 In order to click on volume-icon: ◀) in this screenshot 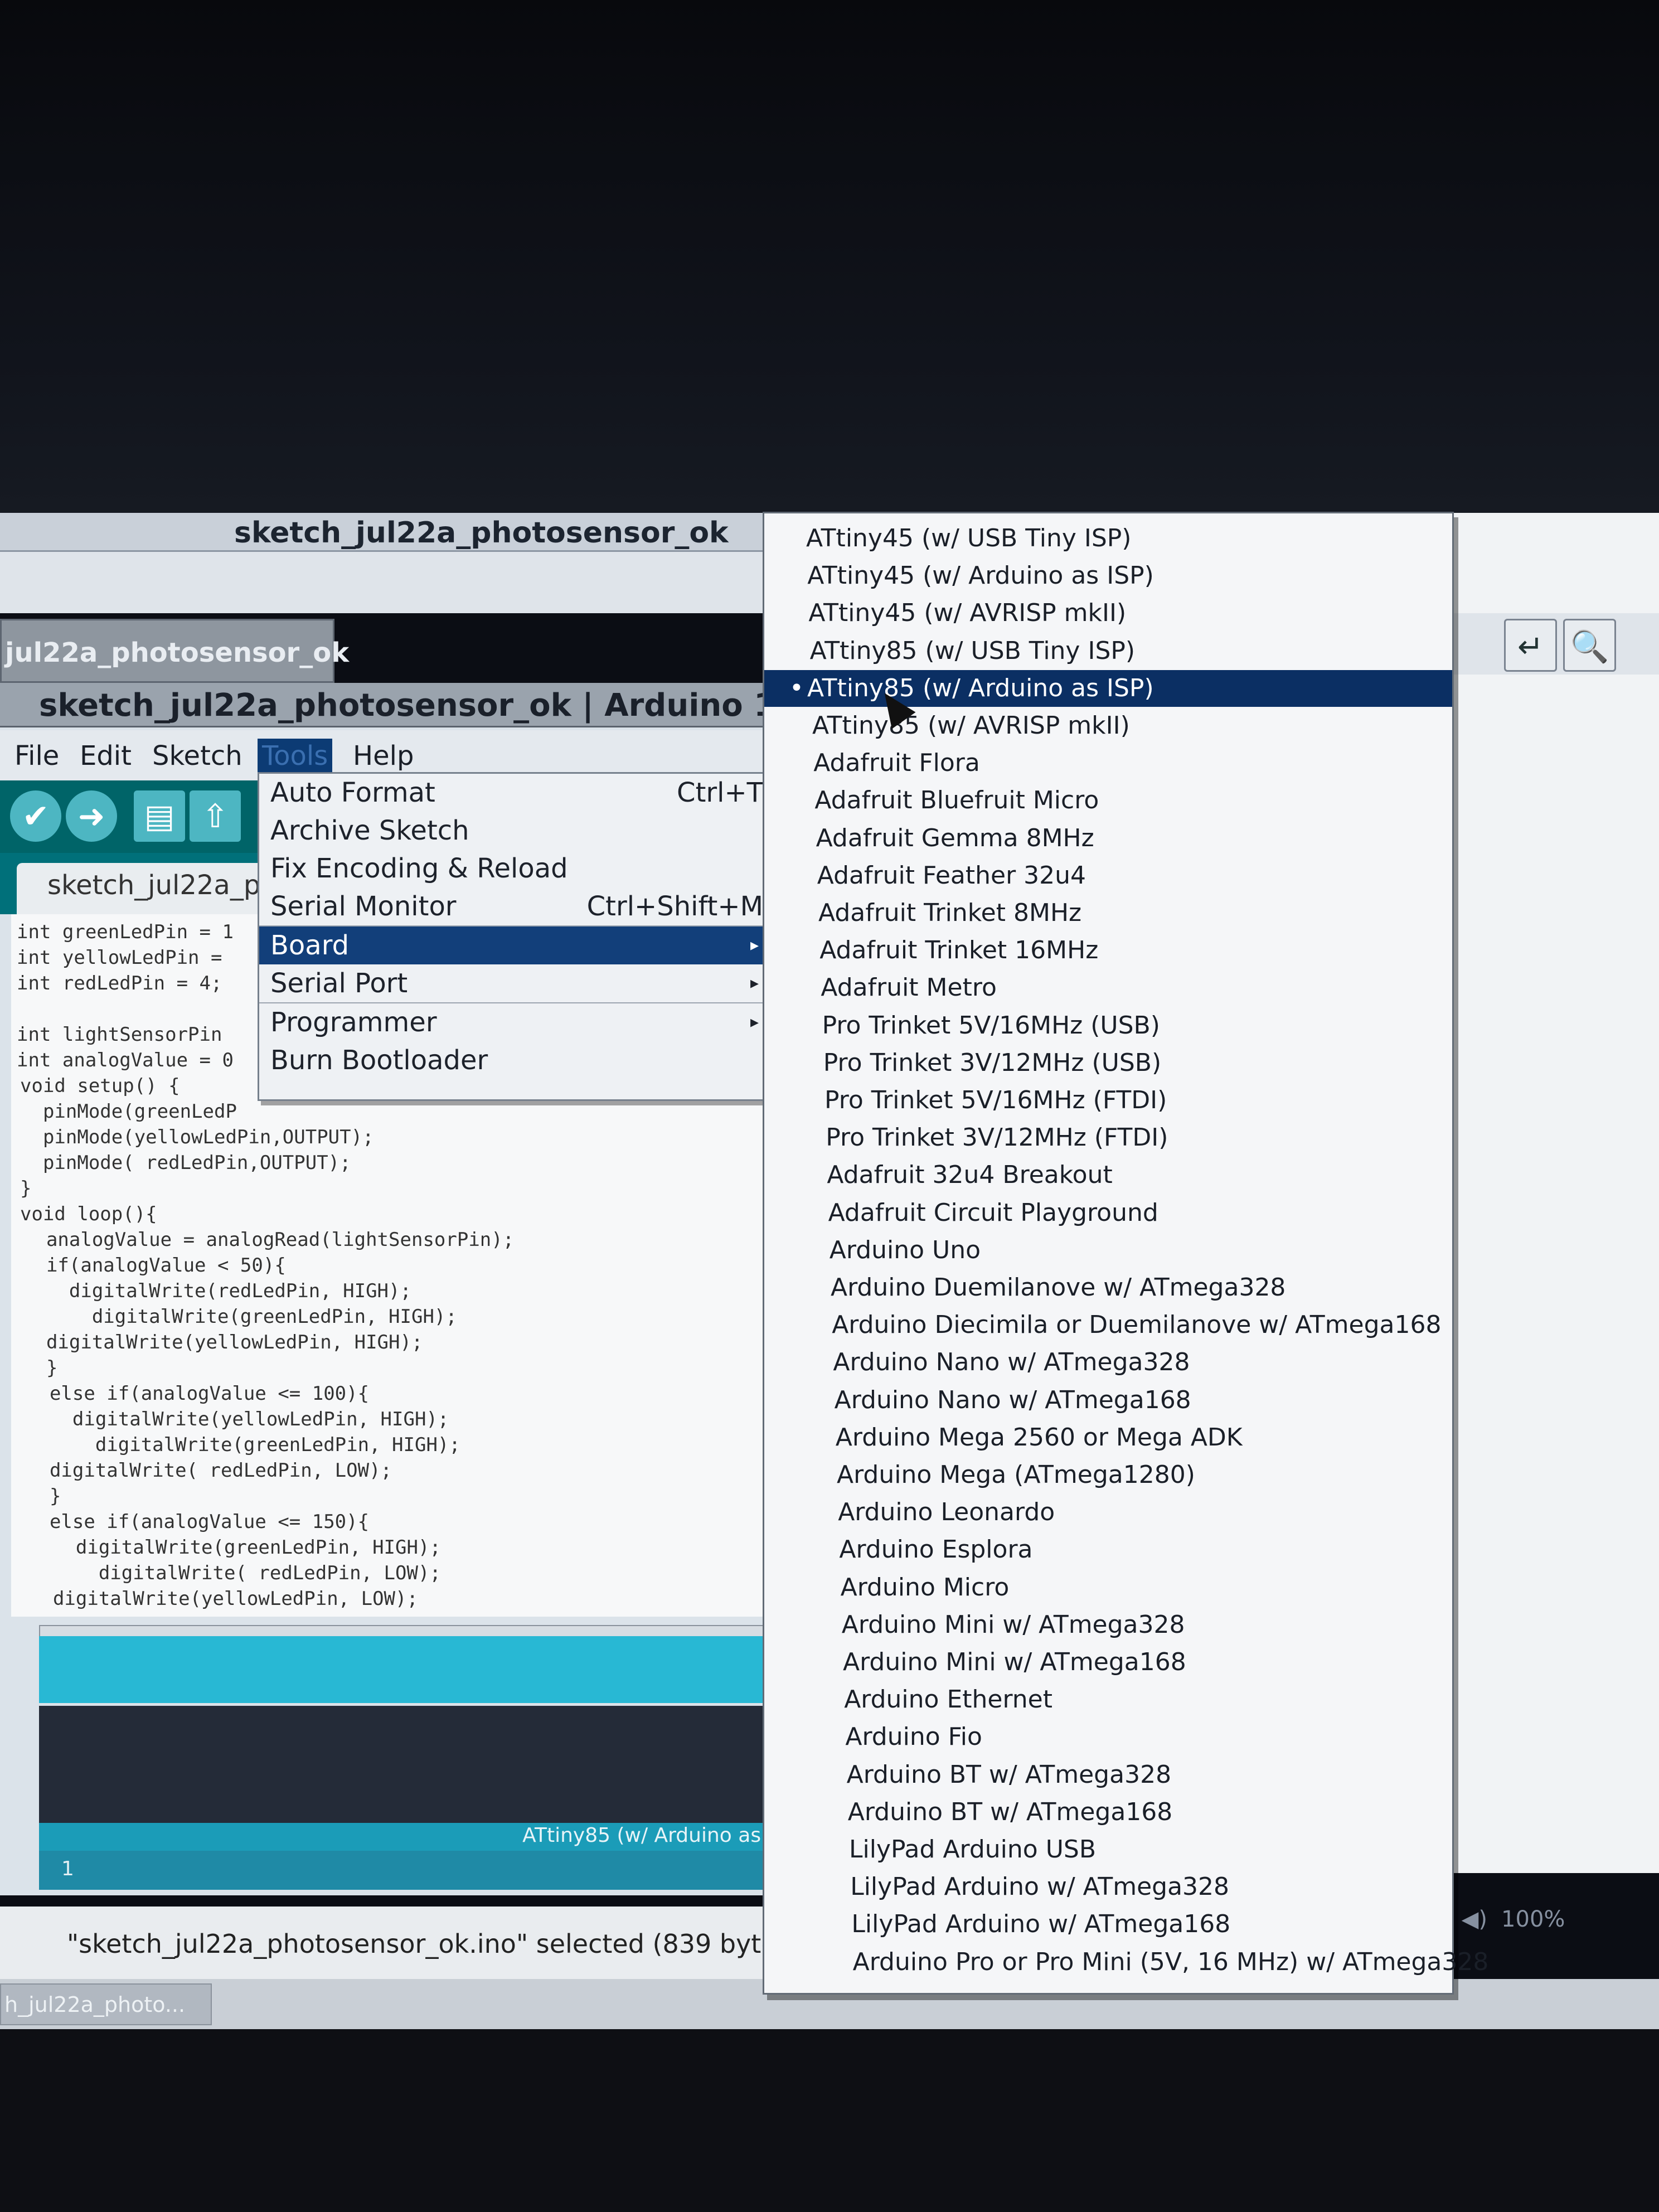, I will do `click(1474, 1919)`.